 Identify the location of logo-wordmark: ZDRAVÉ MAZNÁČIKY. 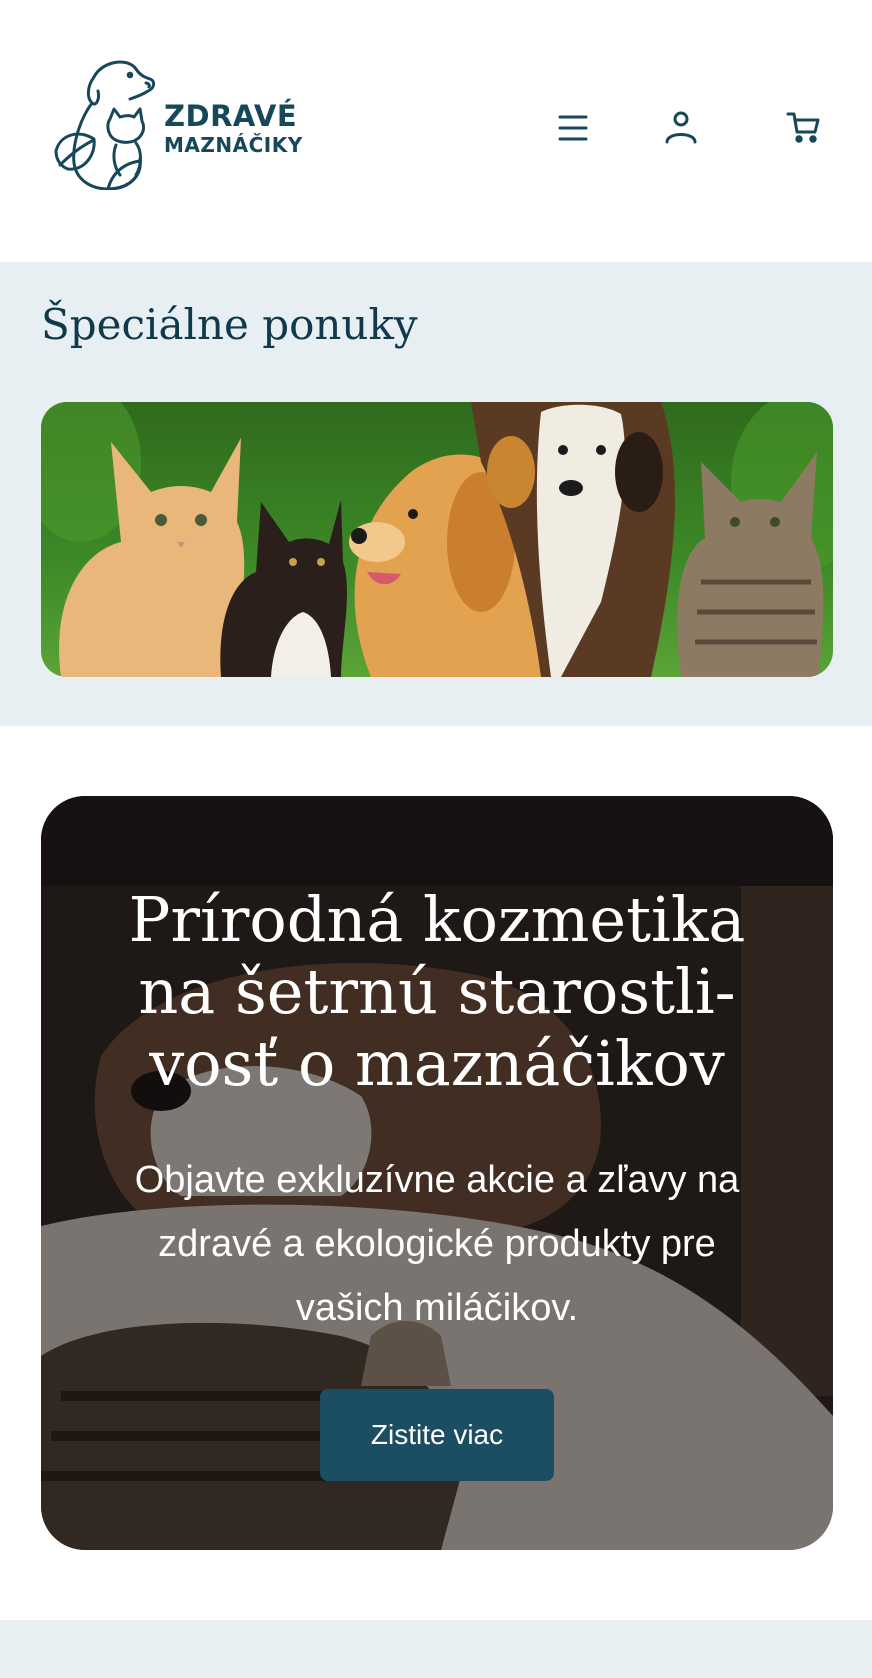
(233, 128).